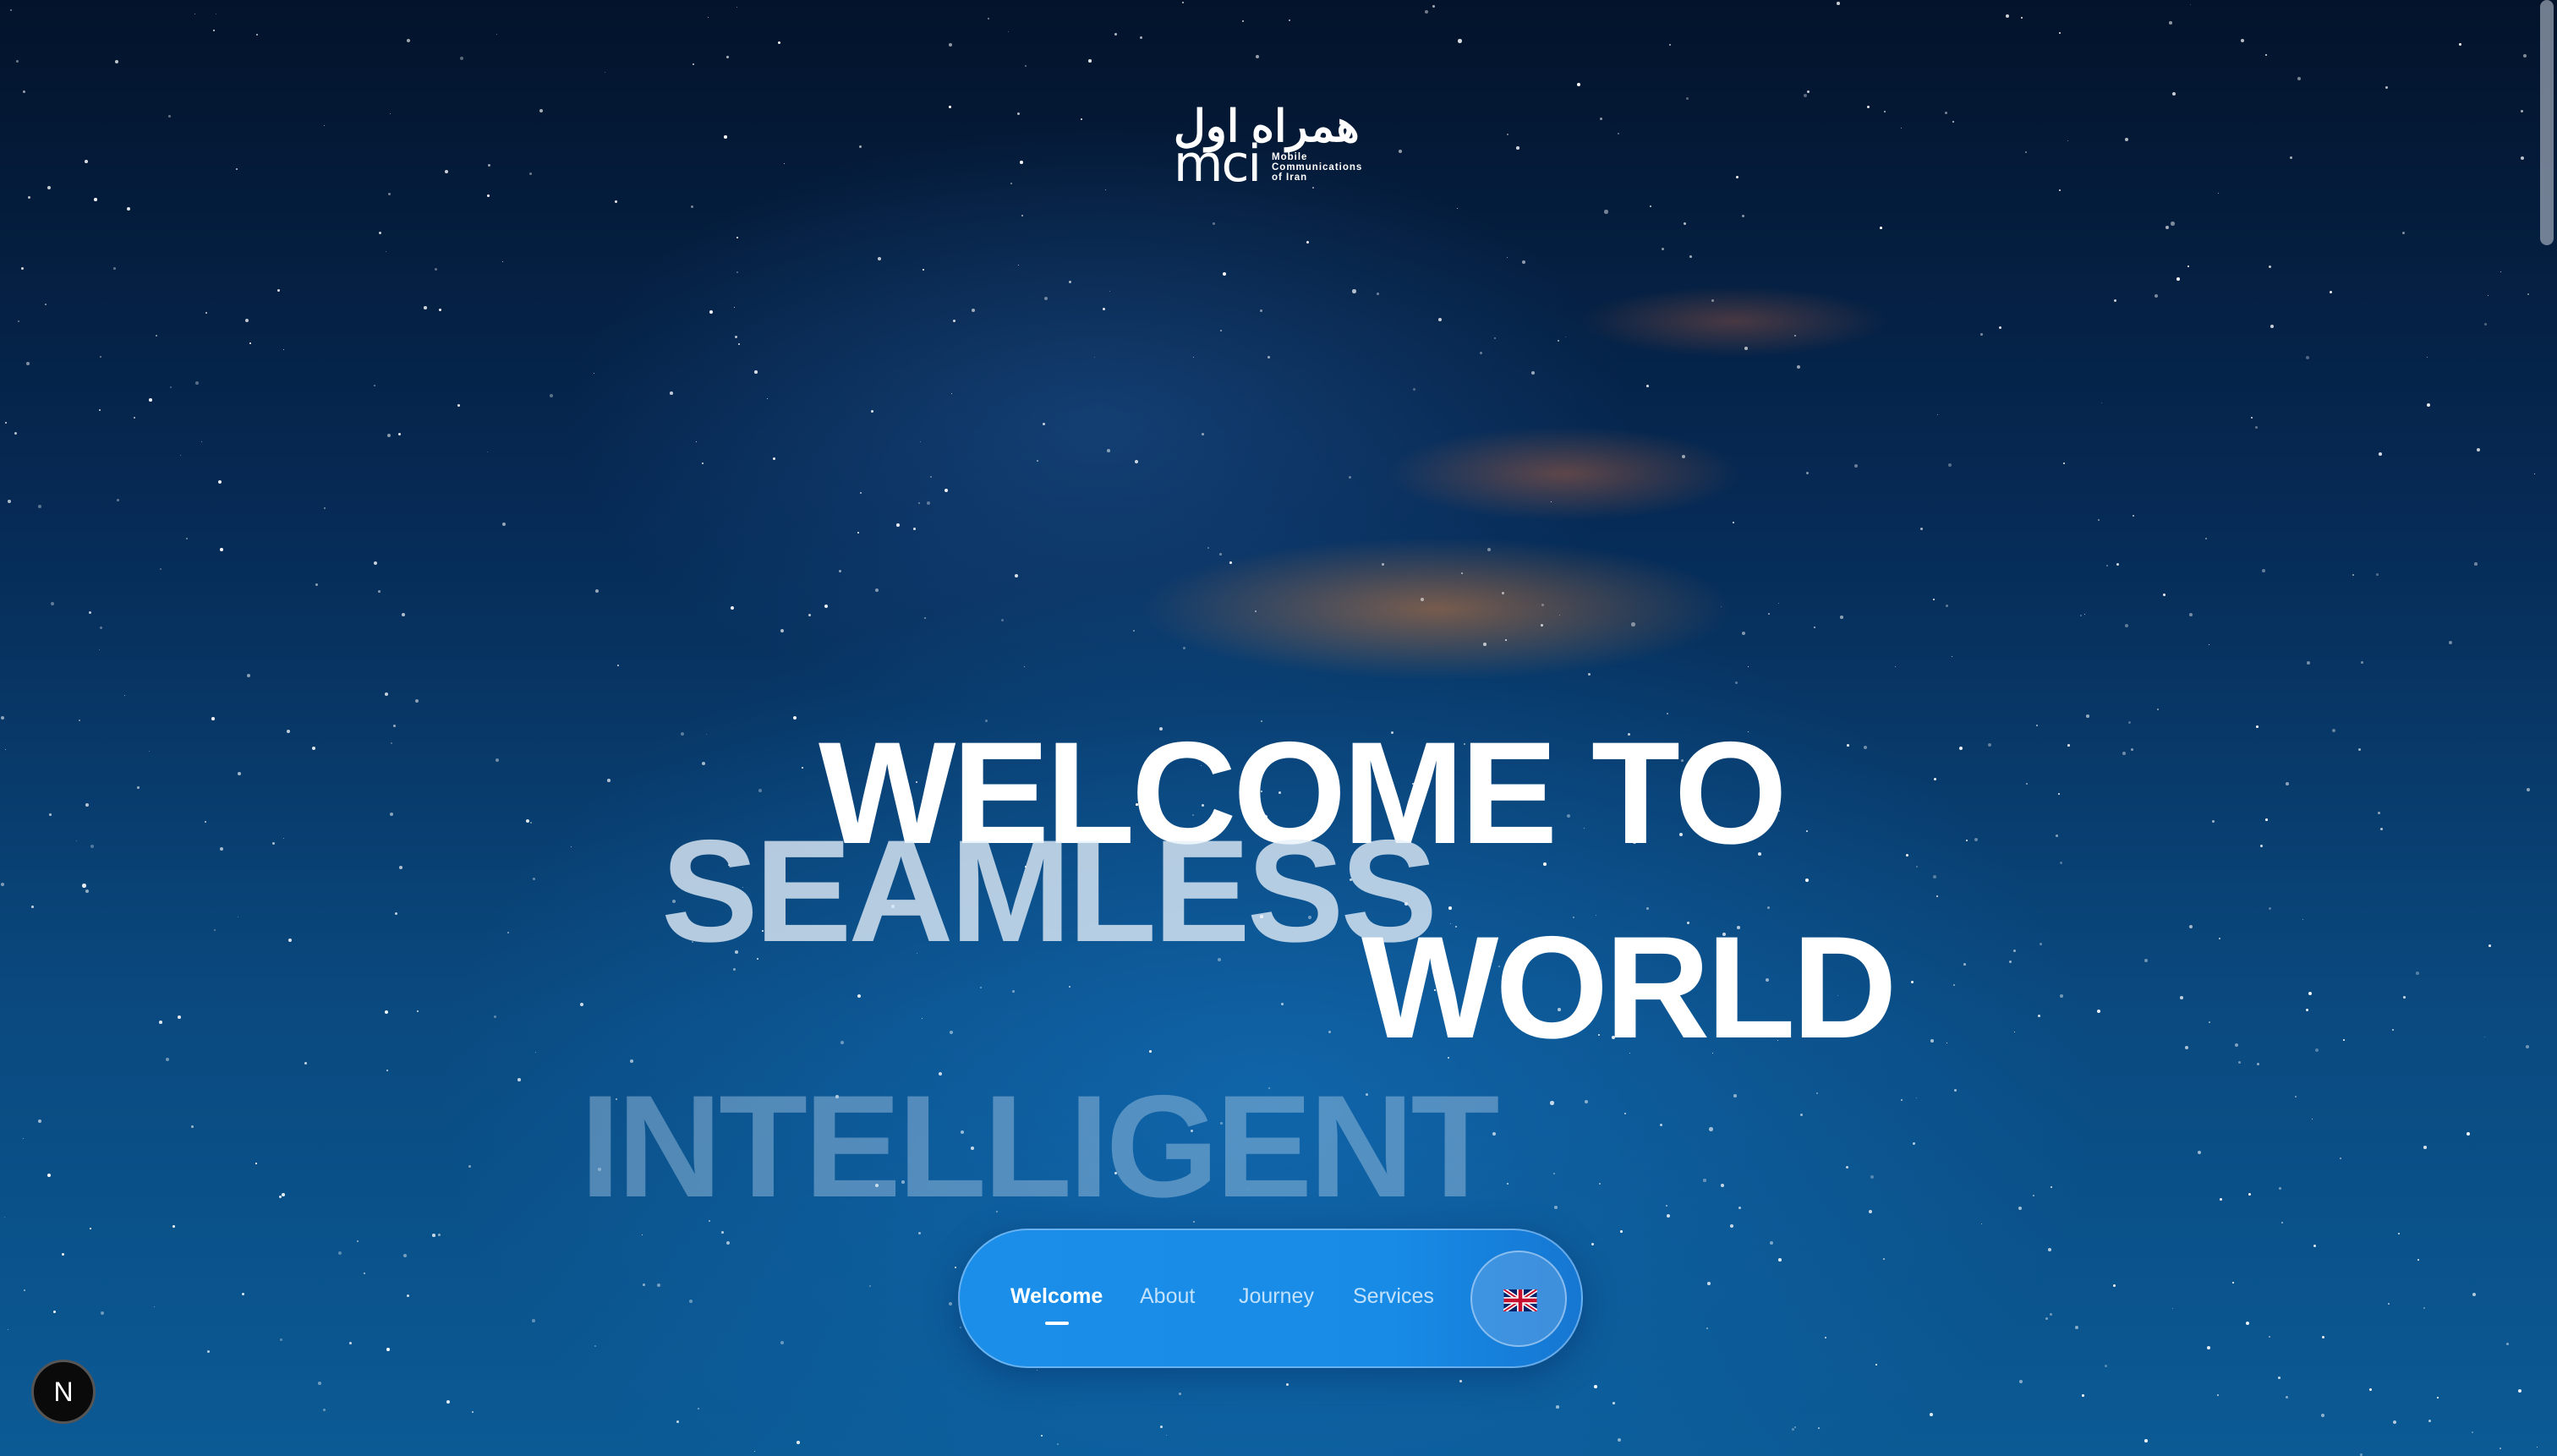 The image size is (2557, 1456). What do you see at coordinates (63, 1392) in the screenshot?
I see `nextjs-dev-badge: N` at bounding box center [63, 1392].